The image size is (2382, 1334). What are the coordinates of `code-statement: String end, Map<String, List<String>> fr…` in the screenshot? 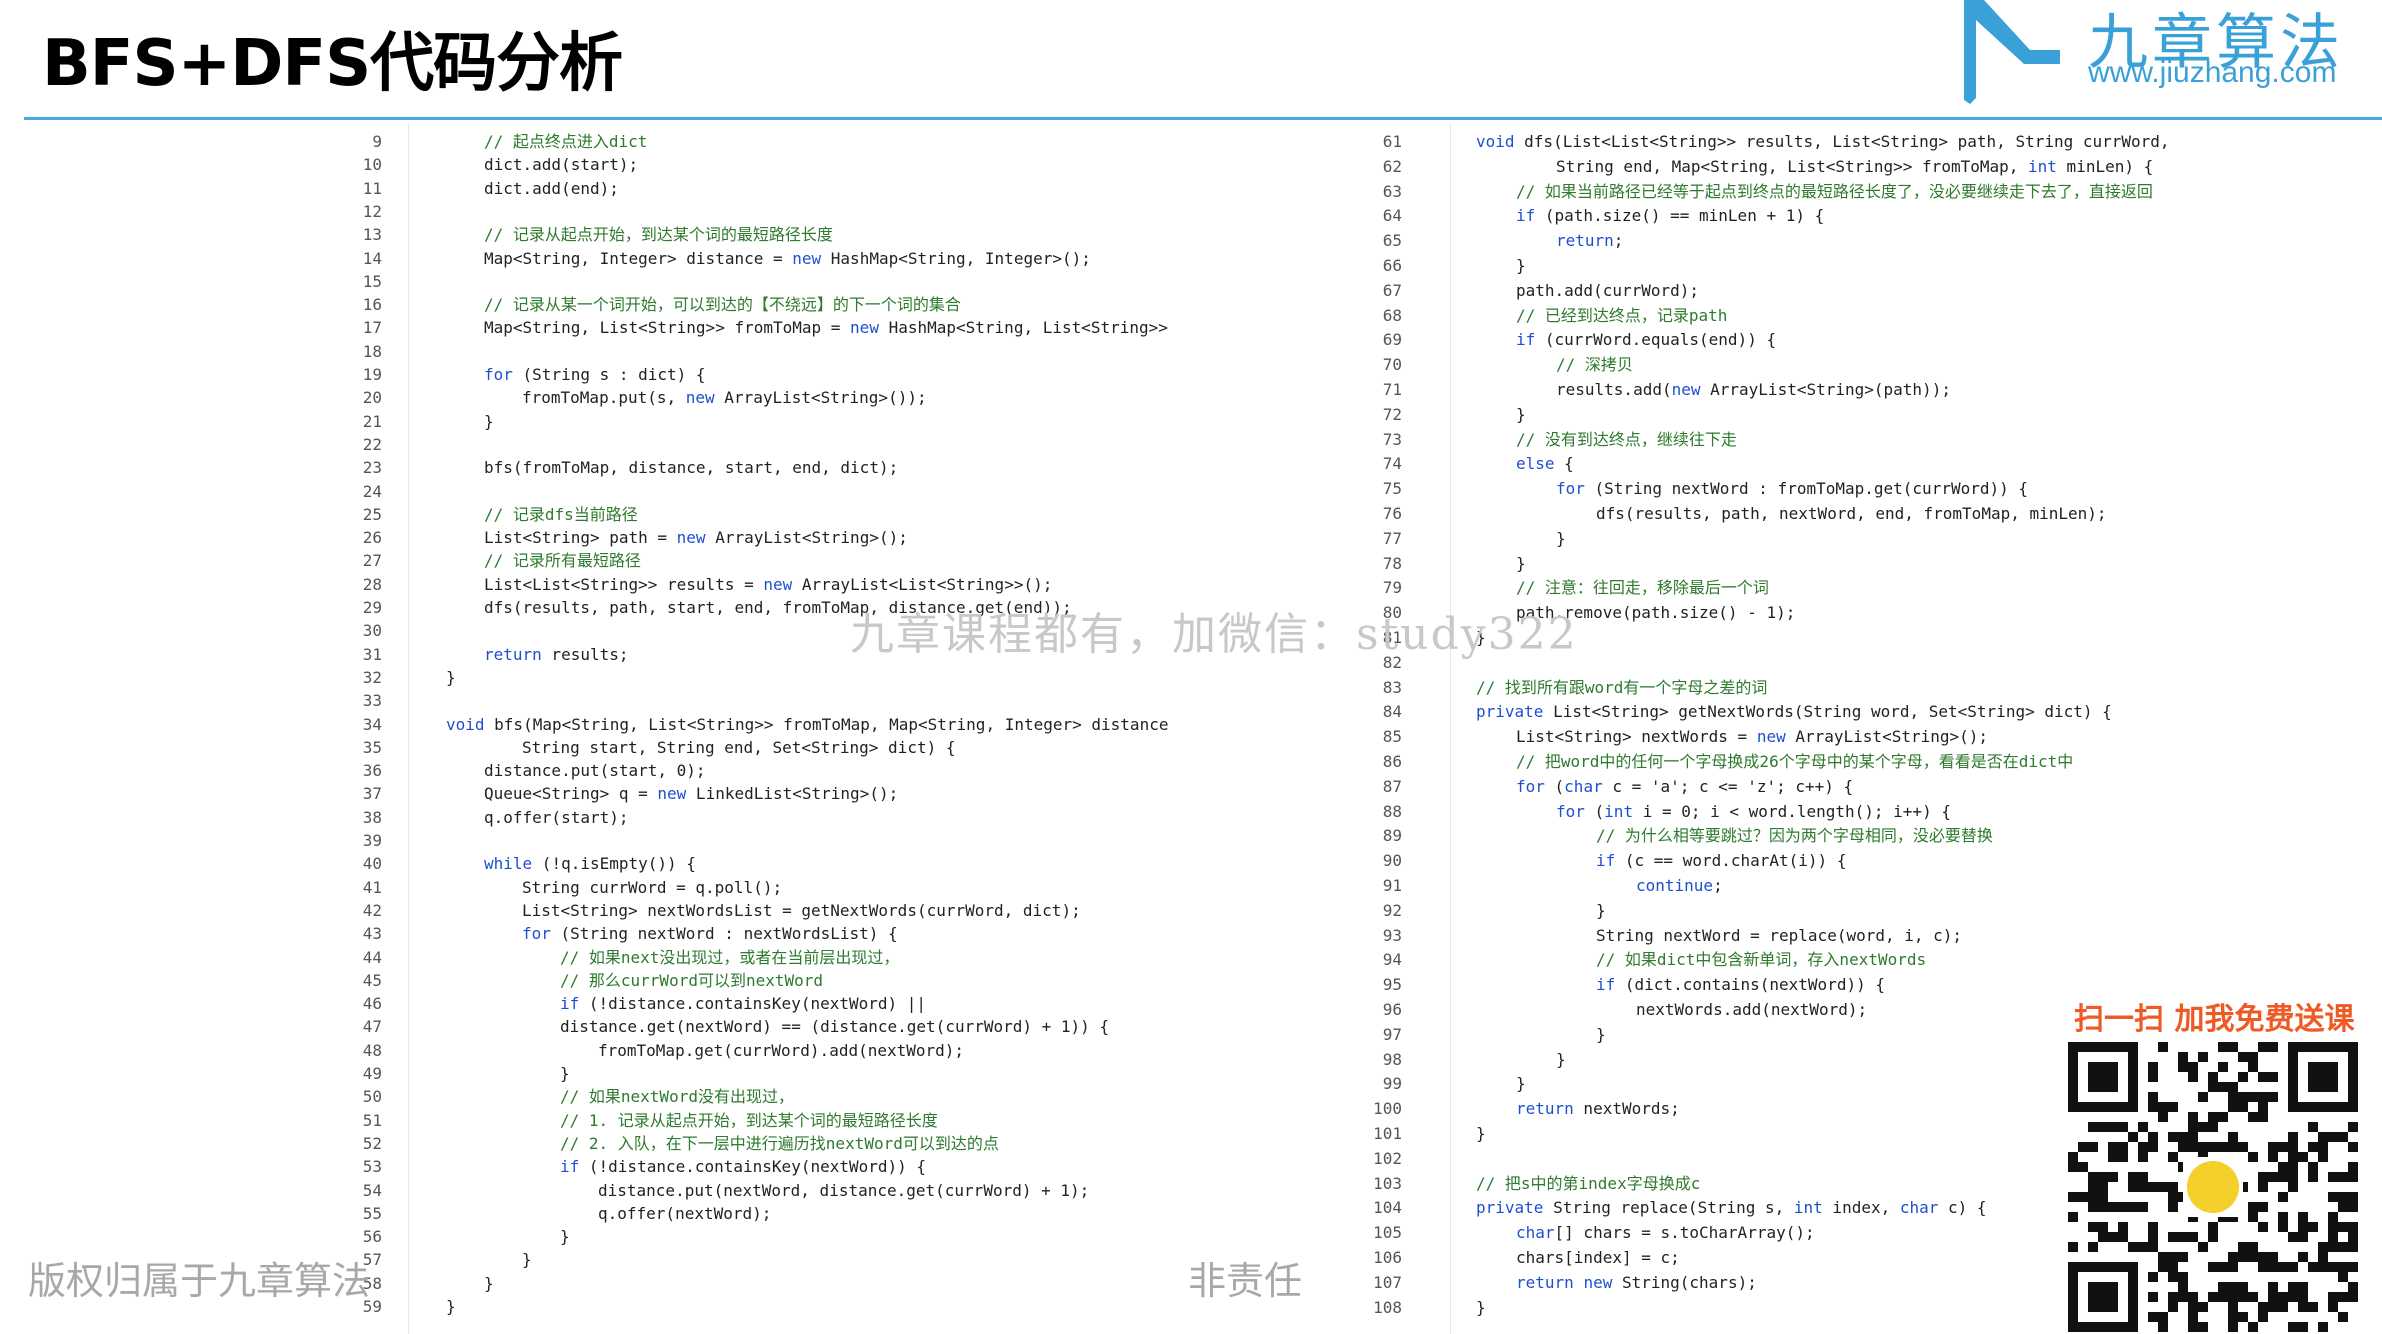 It's located at (1855, 166).